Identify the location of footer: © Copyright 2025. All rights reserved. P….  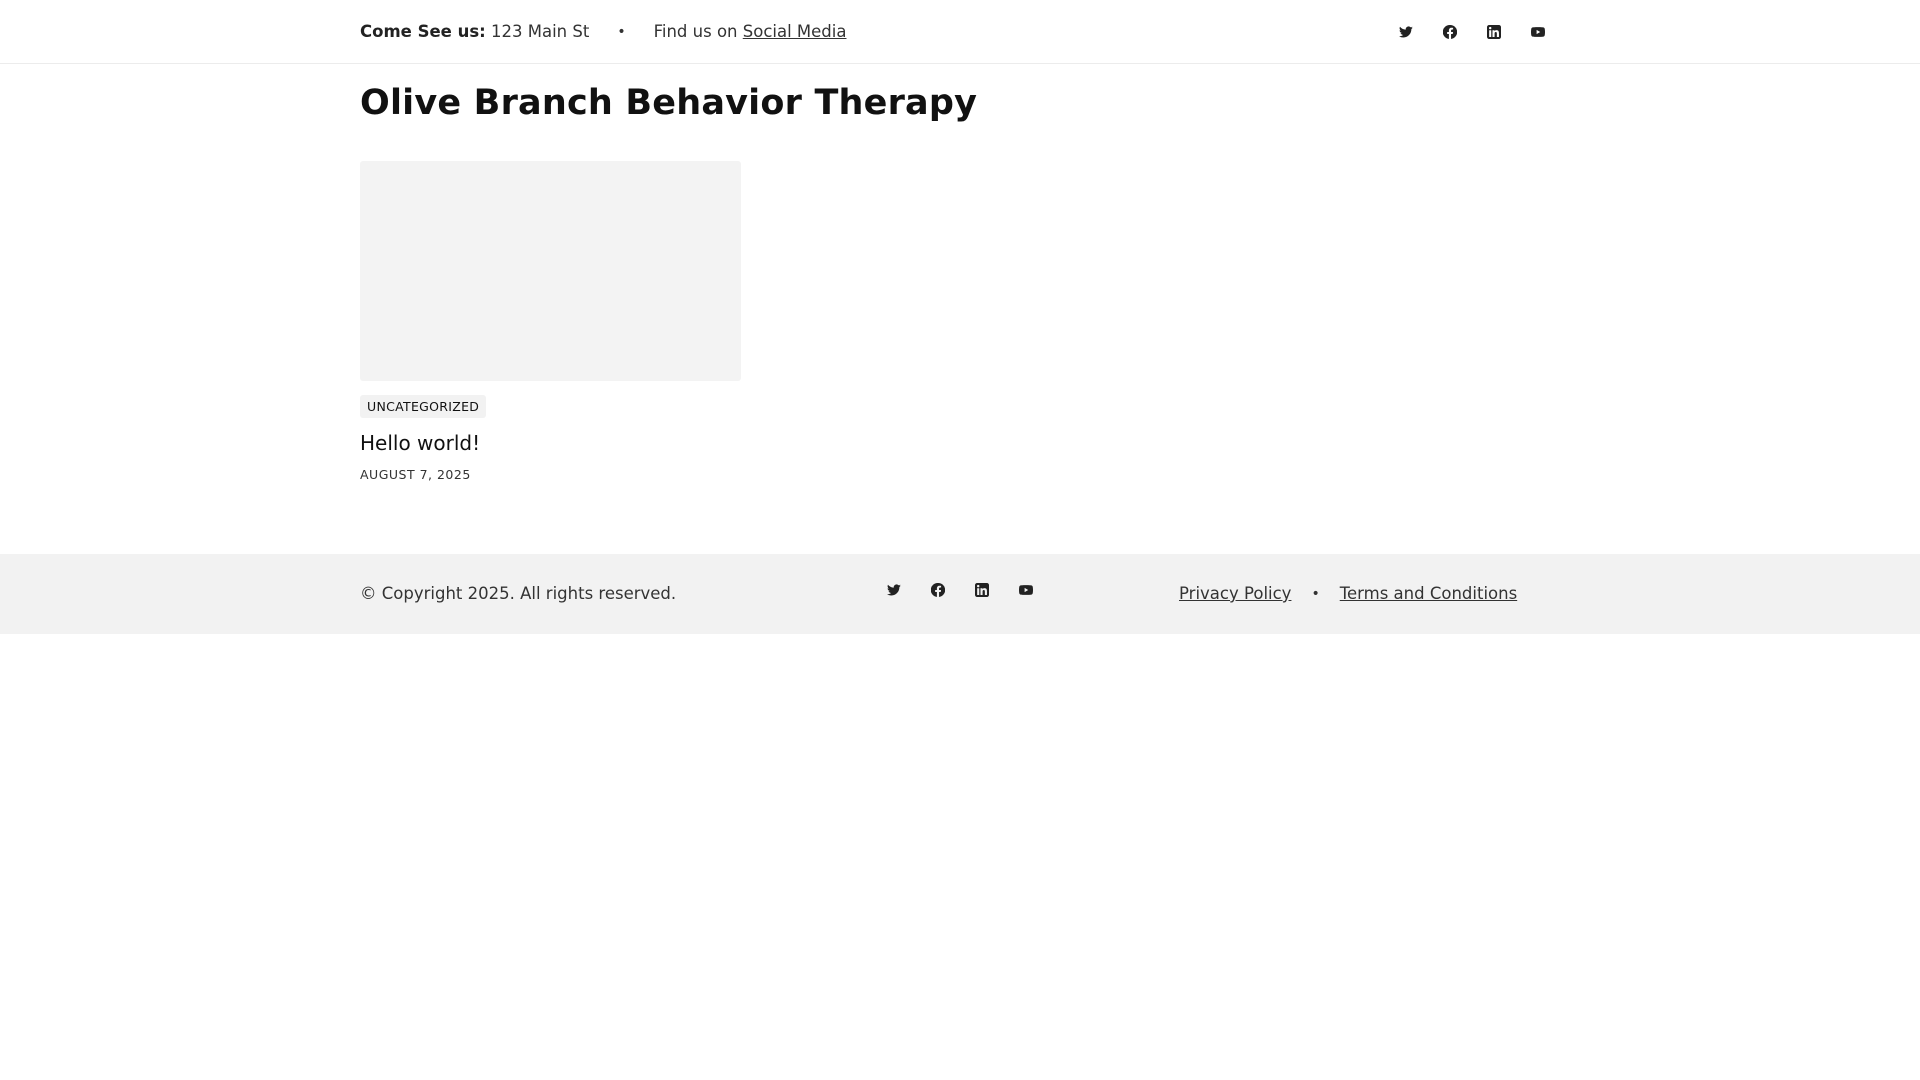
(960, 594).